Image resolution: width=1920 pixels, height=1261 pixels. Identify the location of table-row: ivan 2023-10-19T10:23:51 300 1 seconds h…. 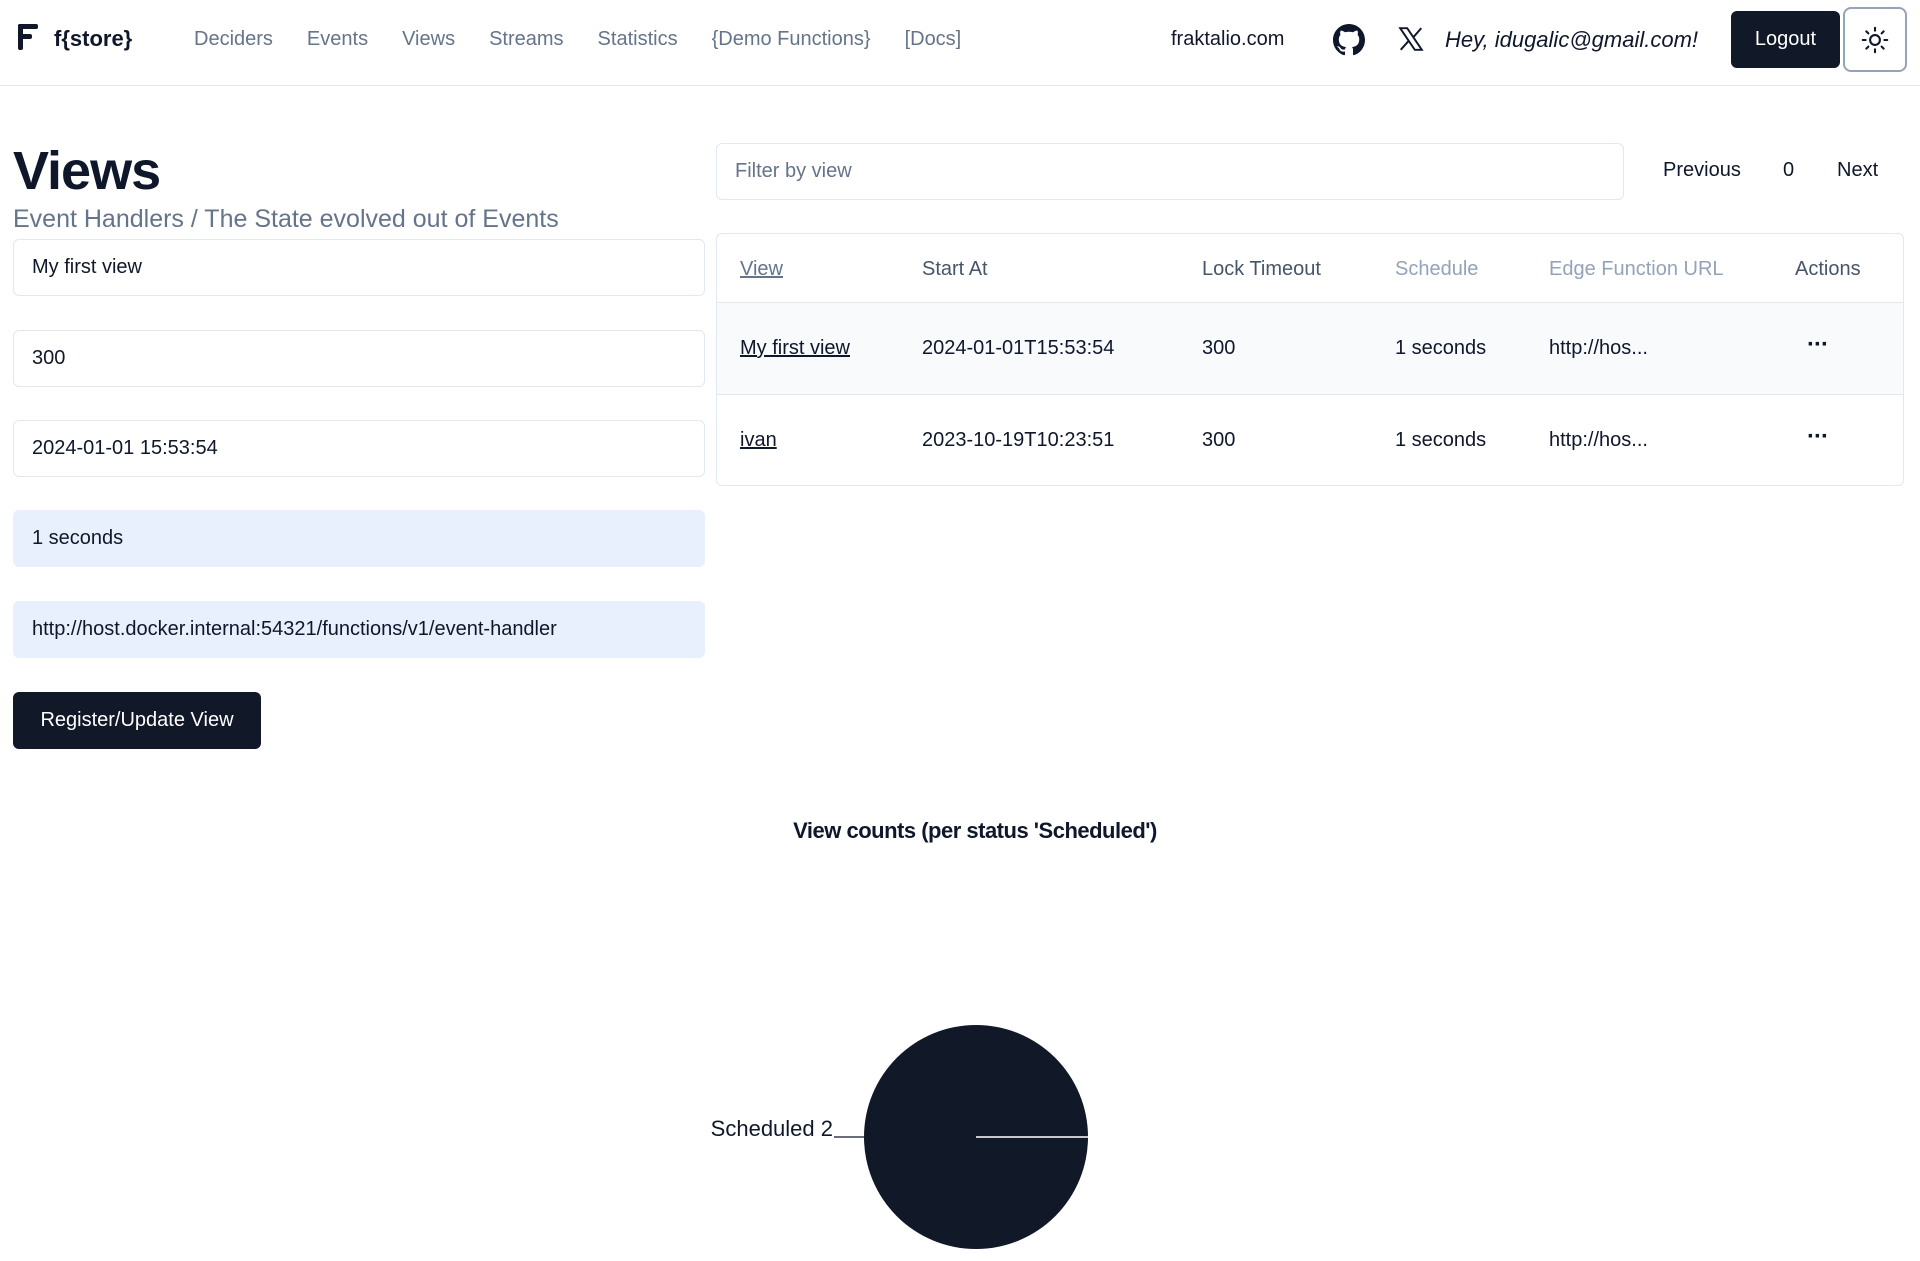
(1310, 439).